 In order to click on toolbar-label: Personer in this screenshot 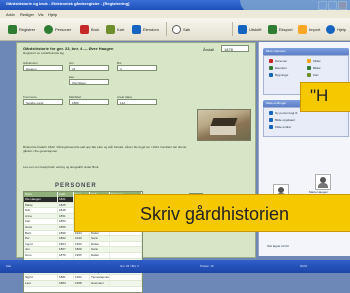, I will do `click(63, 29)`.